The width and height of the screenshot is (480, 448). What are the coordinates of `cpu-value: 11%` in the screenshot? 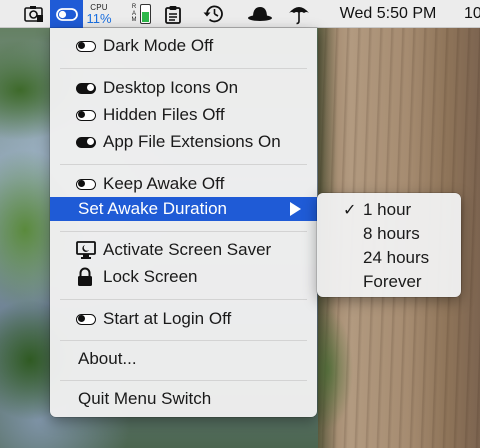 It's located at (99, 18).